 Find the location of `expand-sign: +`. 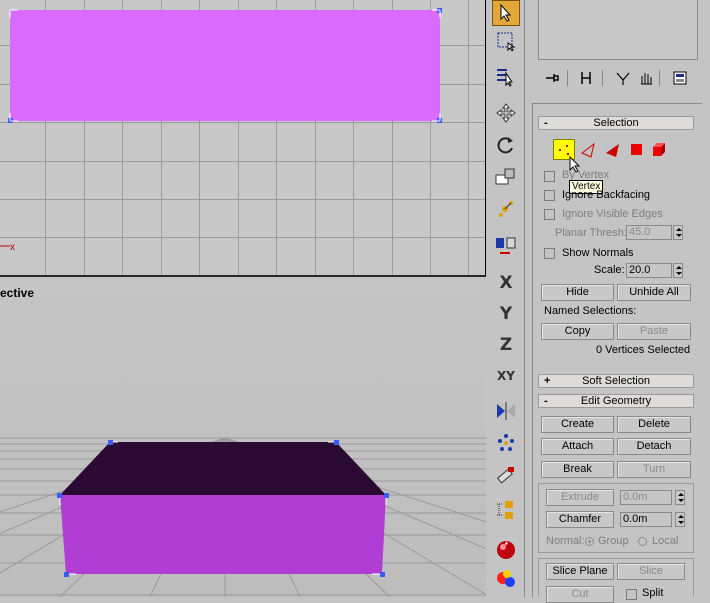

expand-sign: + is located at coordinates (547, 381).